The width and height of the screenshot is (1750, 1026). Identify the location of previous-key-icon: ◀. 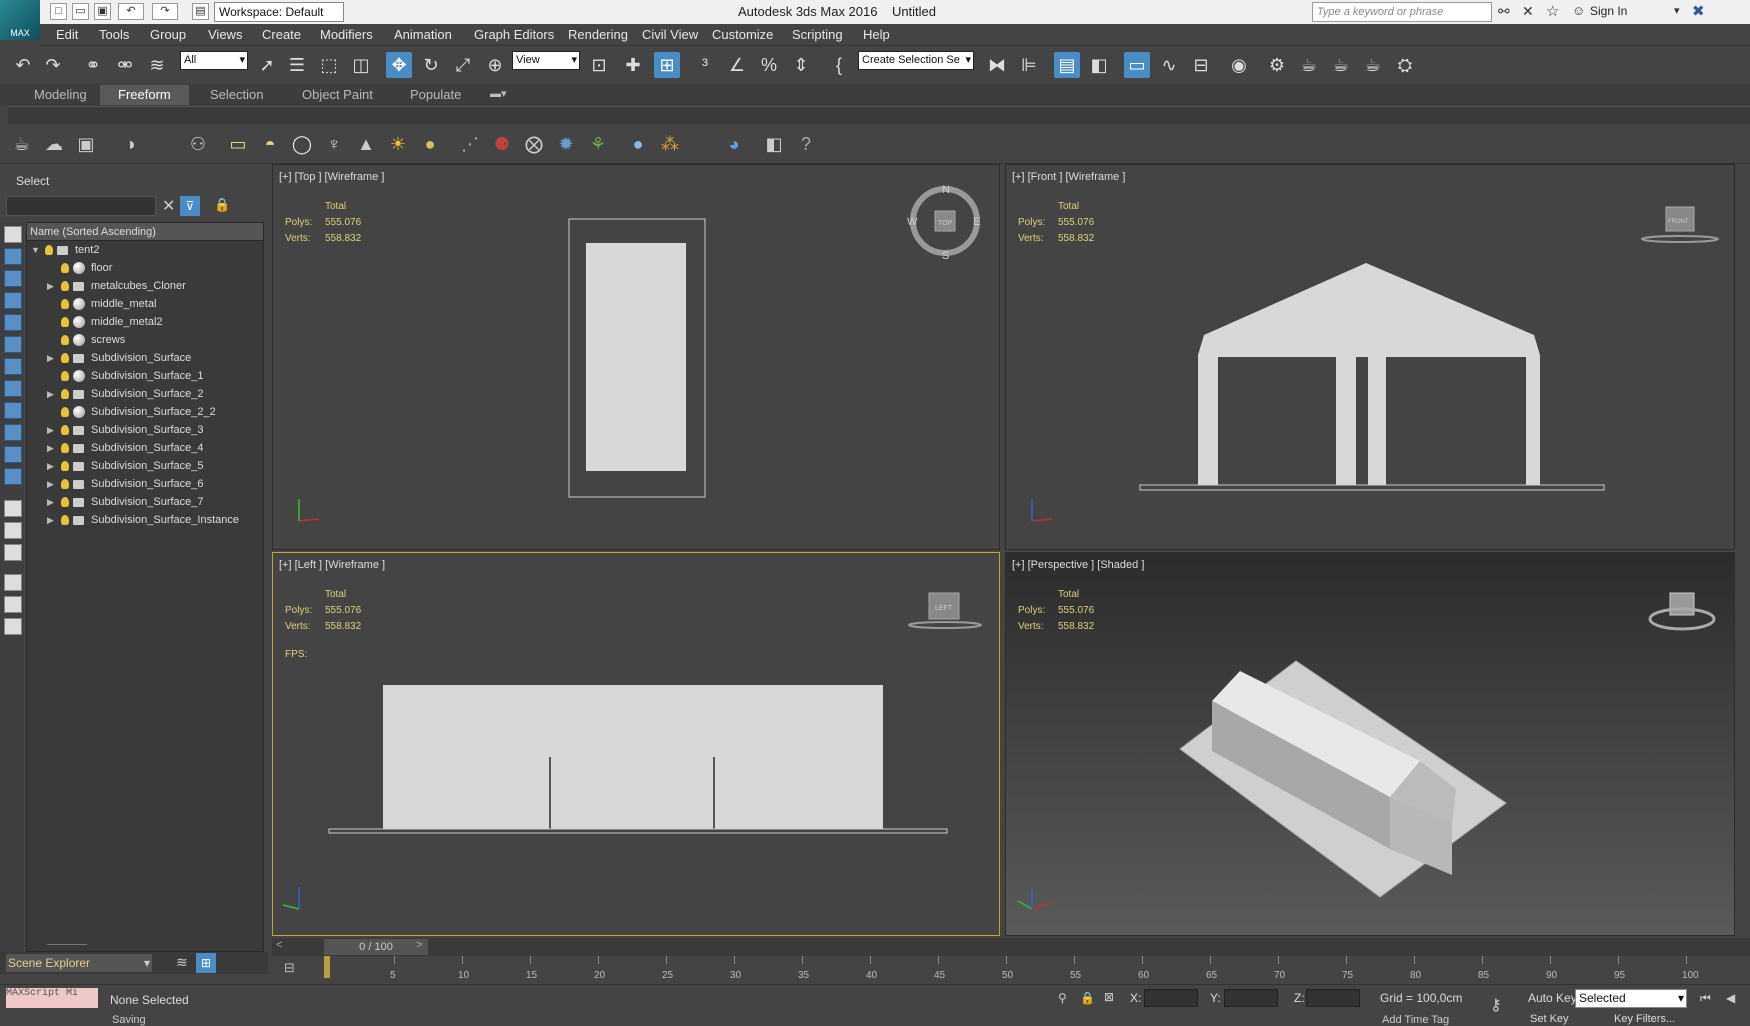
(1730, 998).